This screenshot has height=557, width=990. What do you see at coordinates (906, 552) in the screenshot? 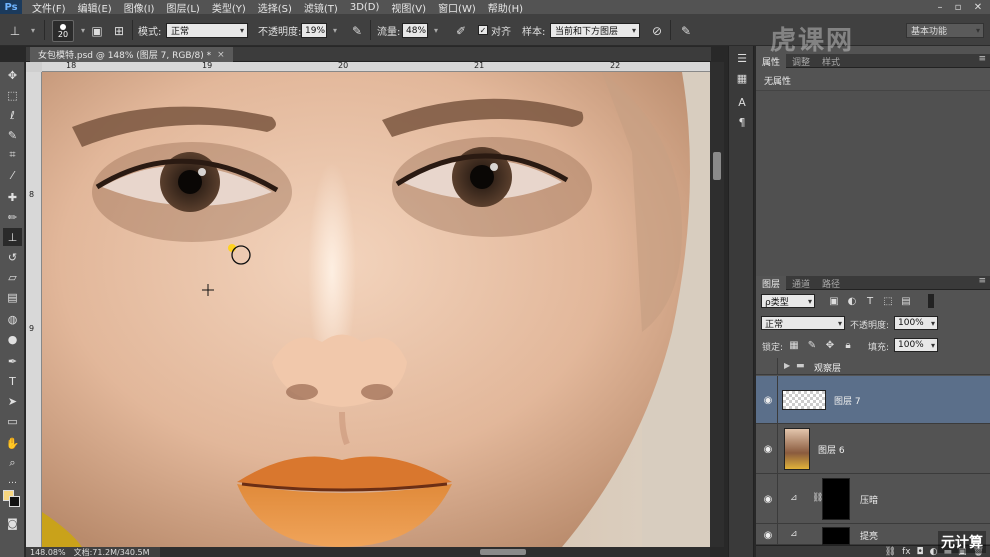
I see `fx-icon: fx` at bounding box center [906, 552].